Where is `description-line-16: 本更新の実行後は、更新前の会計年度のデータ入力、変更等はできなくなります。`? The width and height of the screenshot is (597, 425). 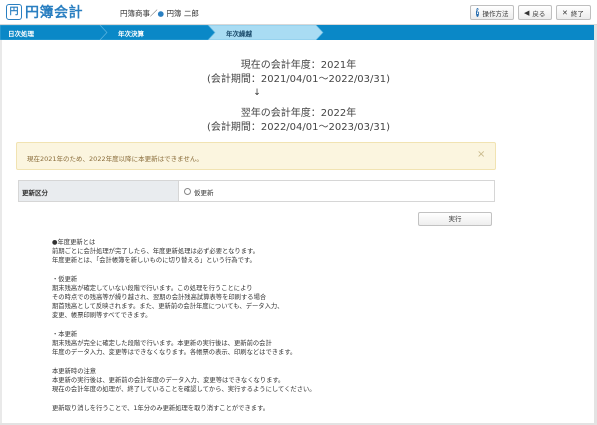 description-line-16: 本更新の実行後は、更新前の会計年度のデータ入力、変更等はできなくなります。 is located at coordinates (168, 380).